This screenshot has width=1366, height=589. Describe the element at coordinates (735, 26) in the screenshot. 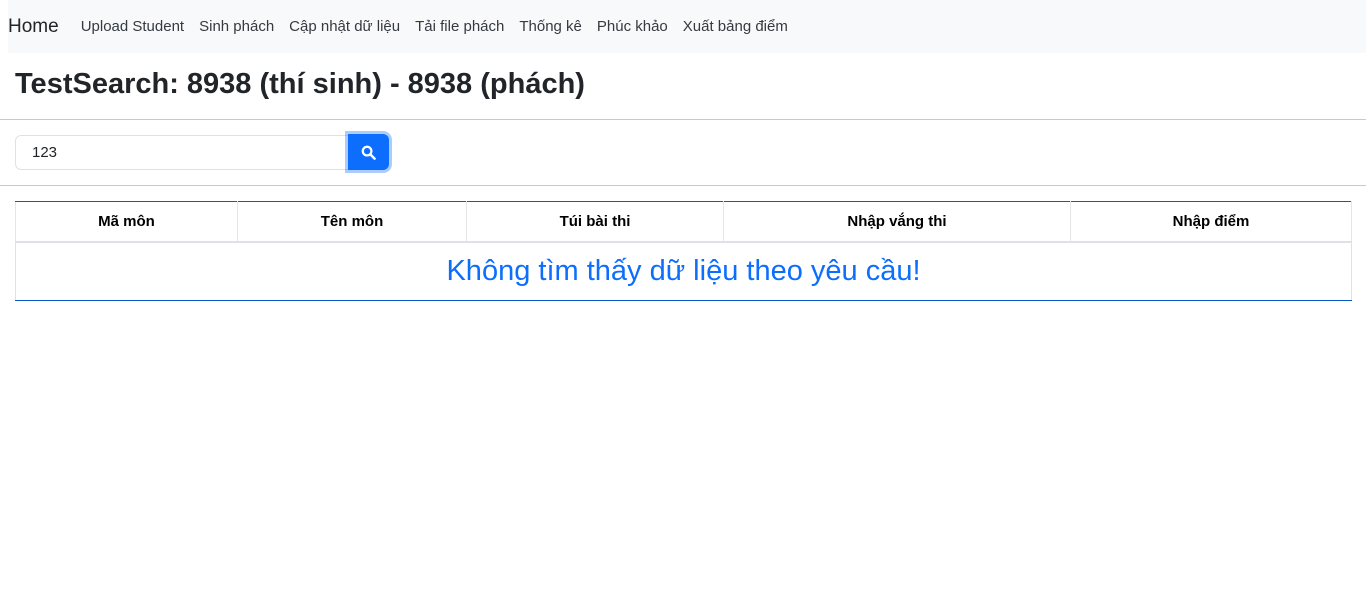

I see `nav-link-xuat-bang-diem: Xuất bảng điểm` at that location.